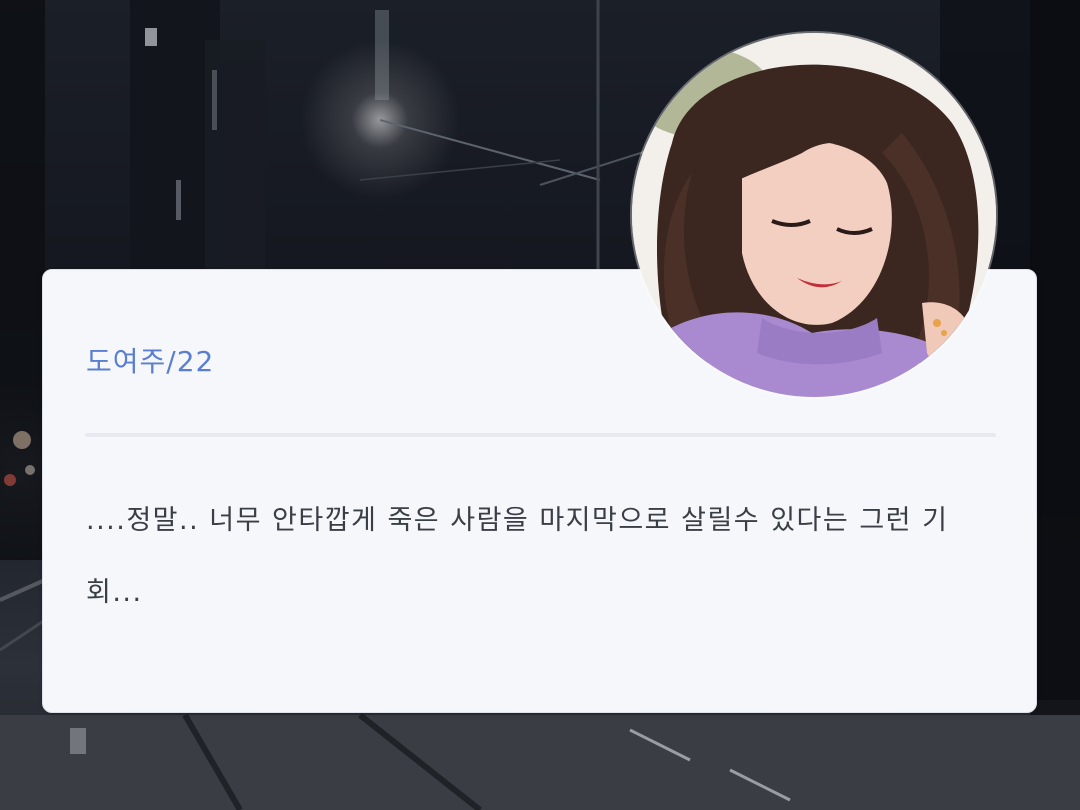  I want to click on divider, so click(540, 435).